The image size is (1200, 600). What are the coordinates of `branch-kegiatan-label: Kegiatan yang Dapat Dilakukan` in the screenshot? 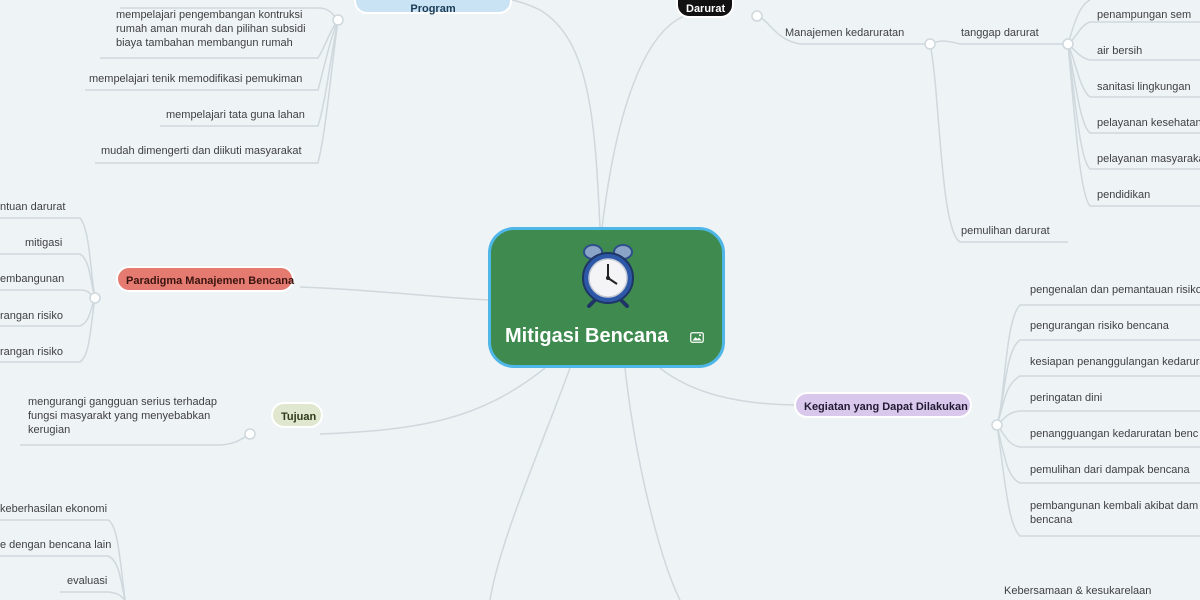 It's located at (886, 407).